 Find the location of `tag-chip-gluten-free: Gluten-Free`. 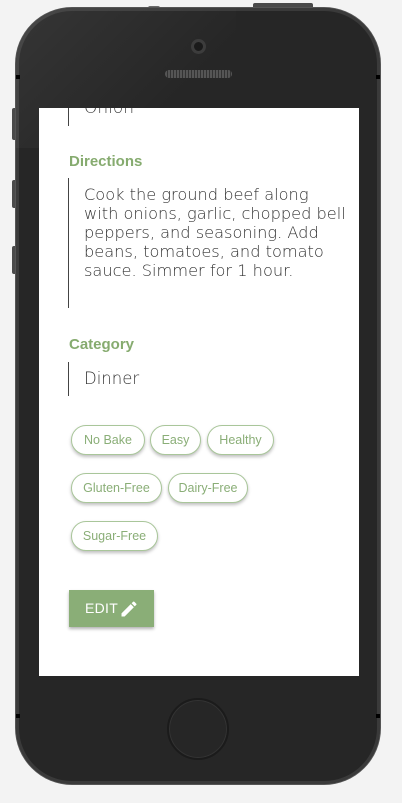

tag-chip-gluten-free: Gluten-Free is located at coordinates (116, 488).